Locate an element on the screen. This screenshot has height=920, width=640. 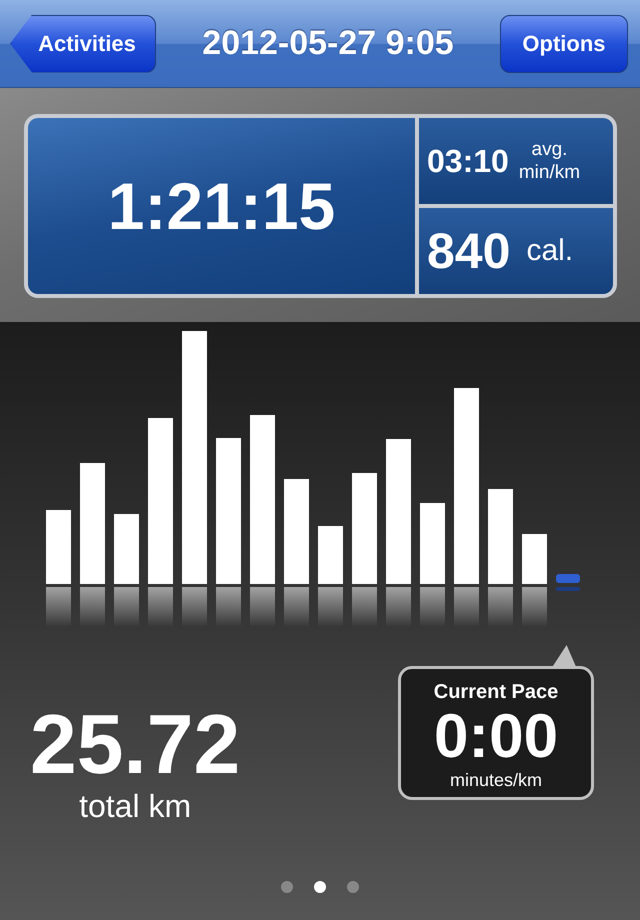
options-button: Options is located at coordinates (564, 43).